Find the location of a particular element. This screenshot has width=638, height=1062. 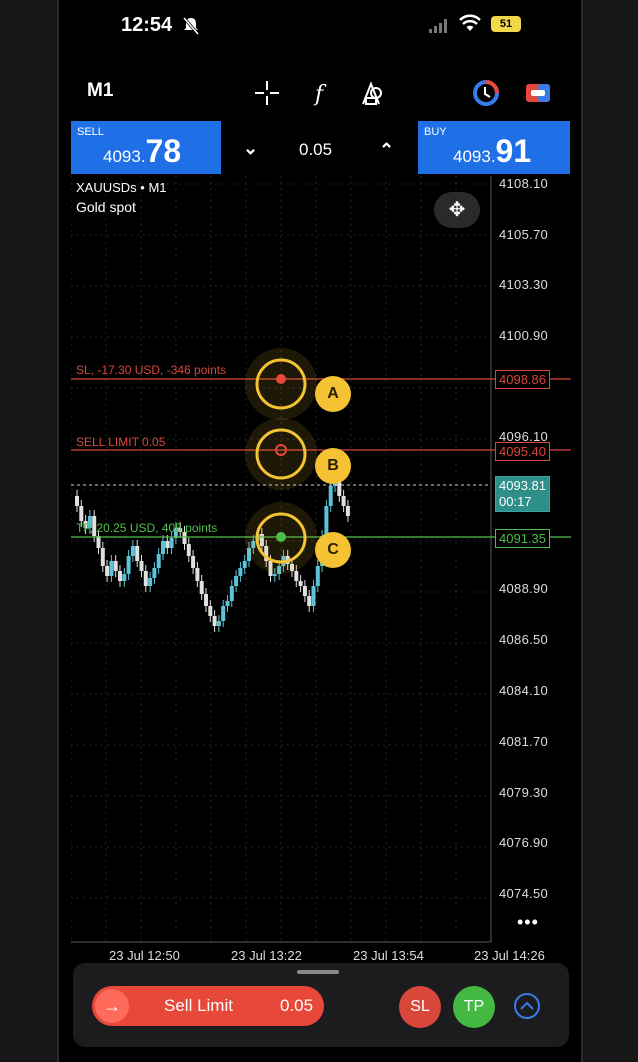

trade-icon is located at coordinates (538, 93).